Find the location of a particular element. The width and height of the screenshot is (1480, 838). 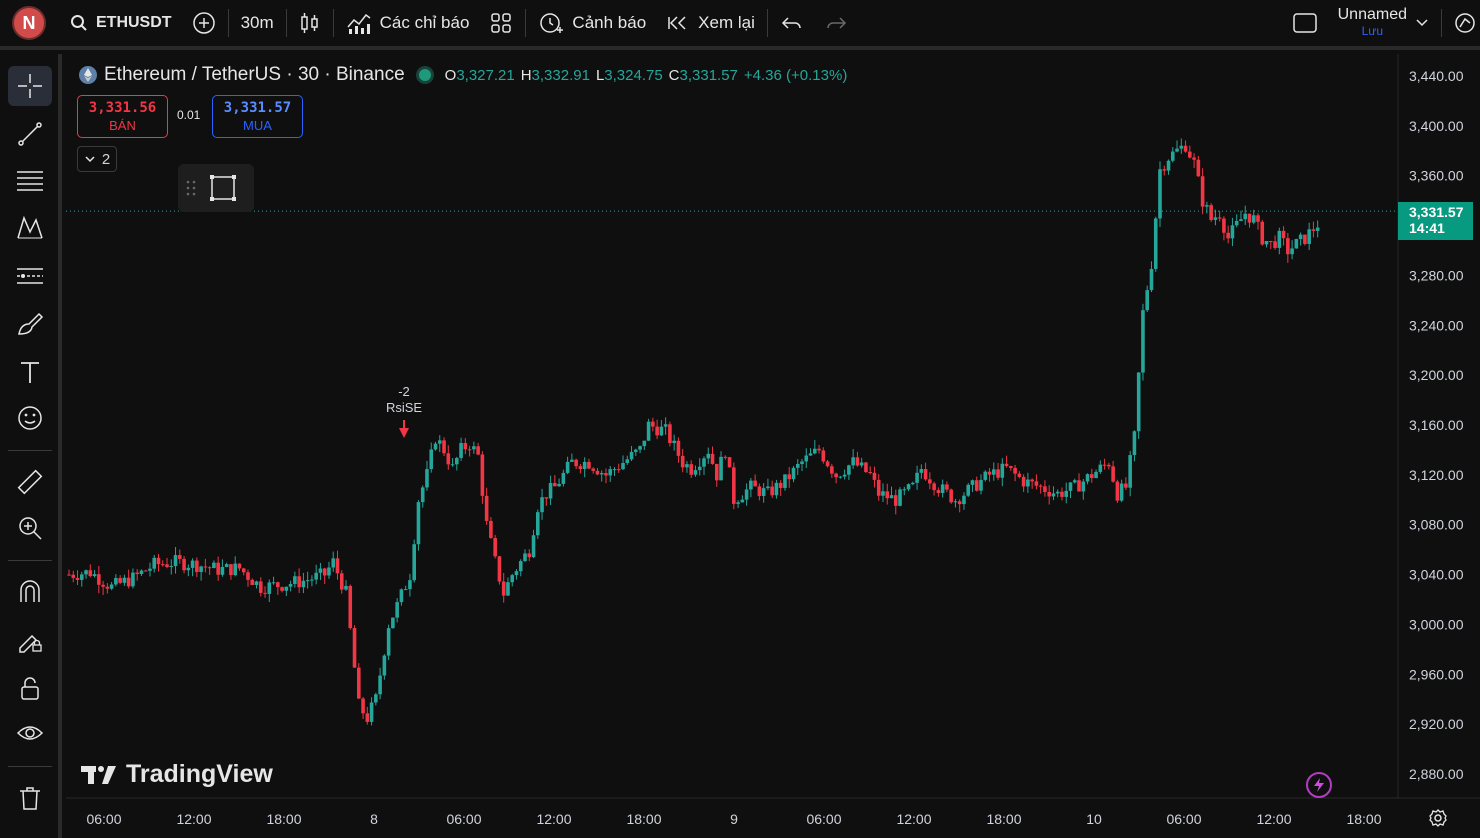

lightning-button is located at coordinates (1319, 785).